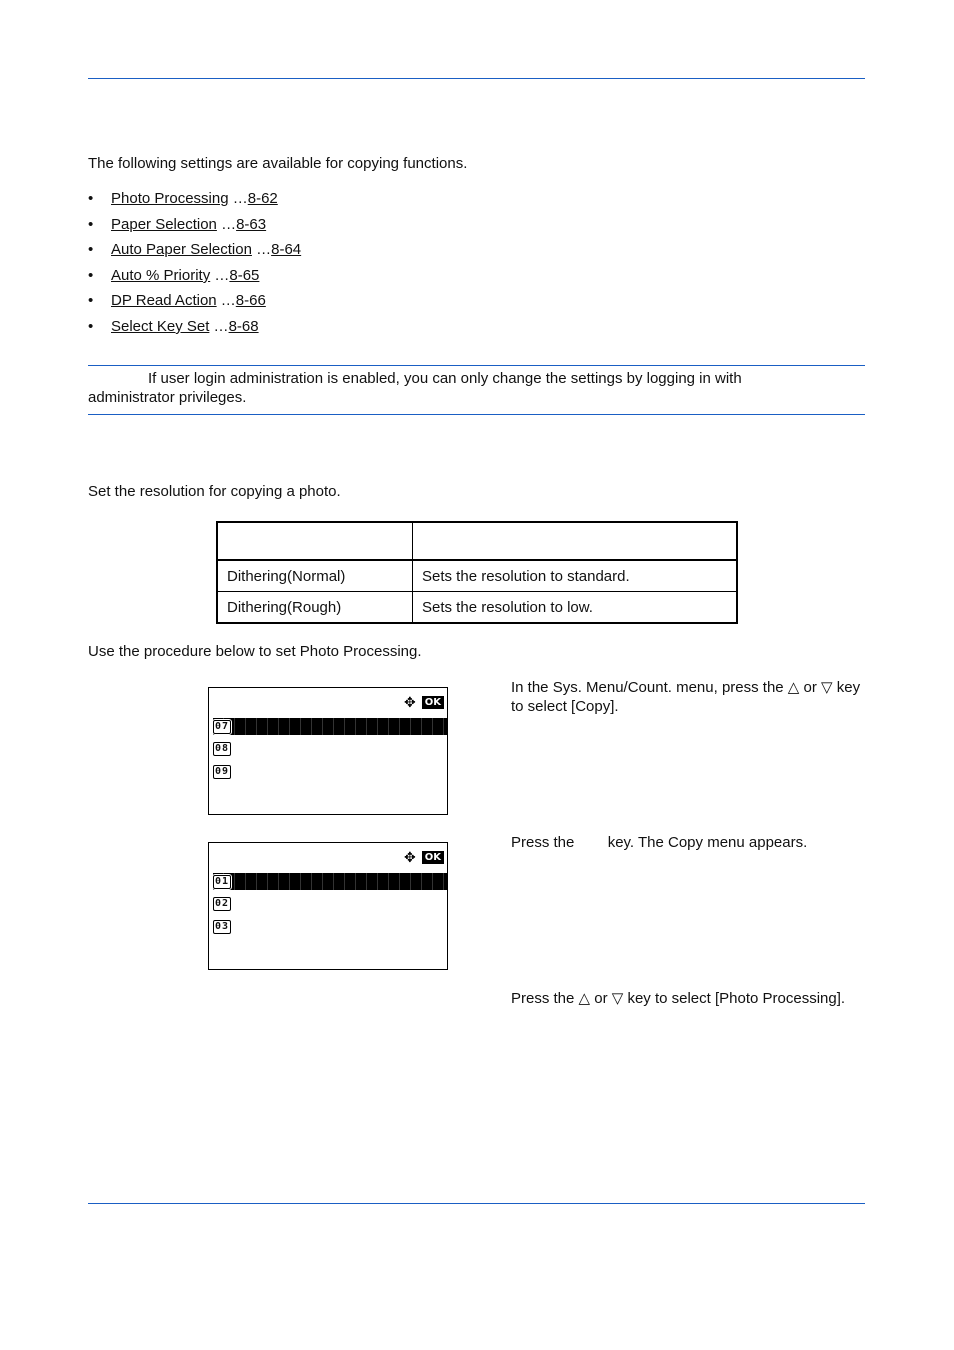  I want to click on page-link: 8-68, so click(244, 326).